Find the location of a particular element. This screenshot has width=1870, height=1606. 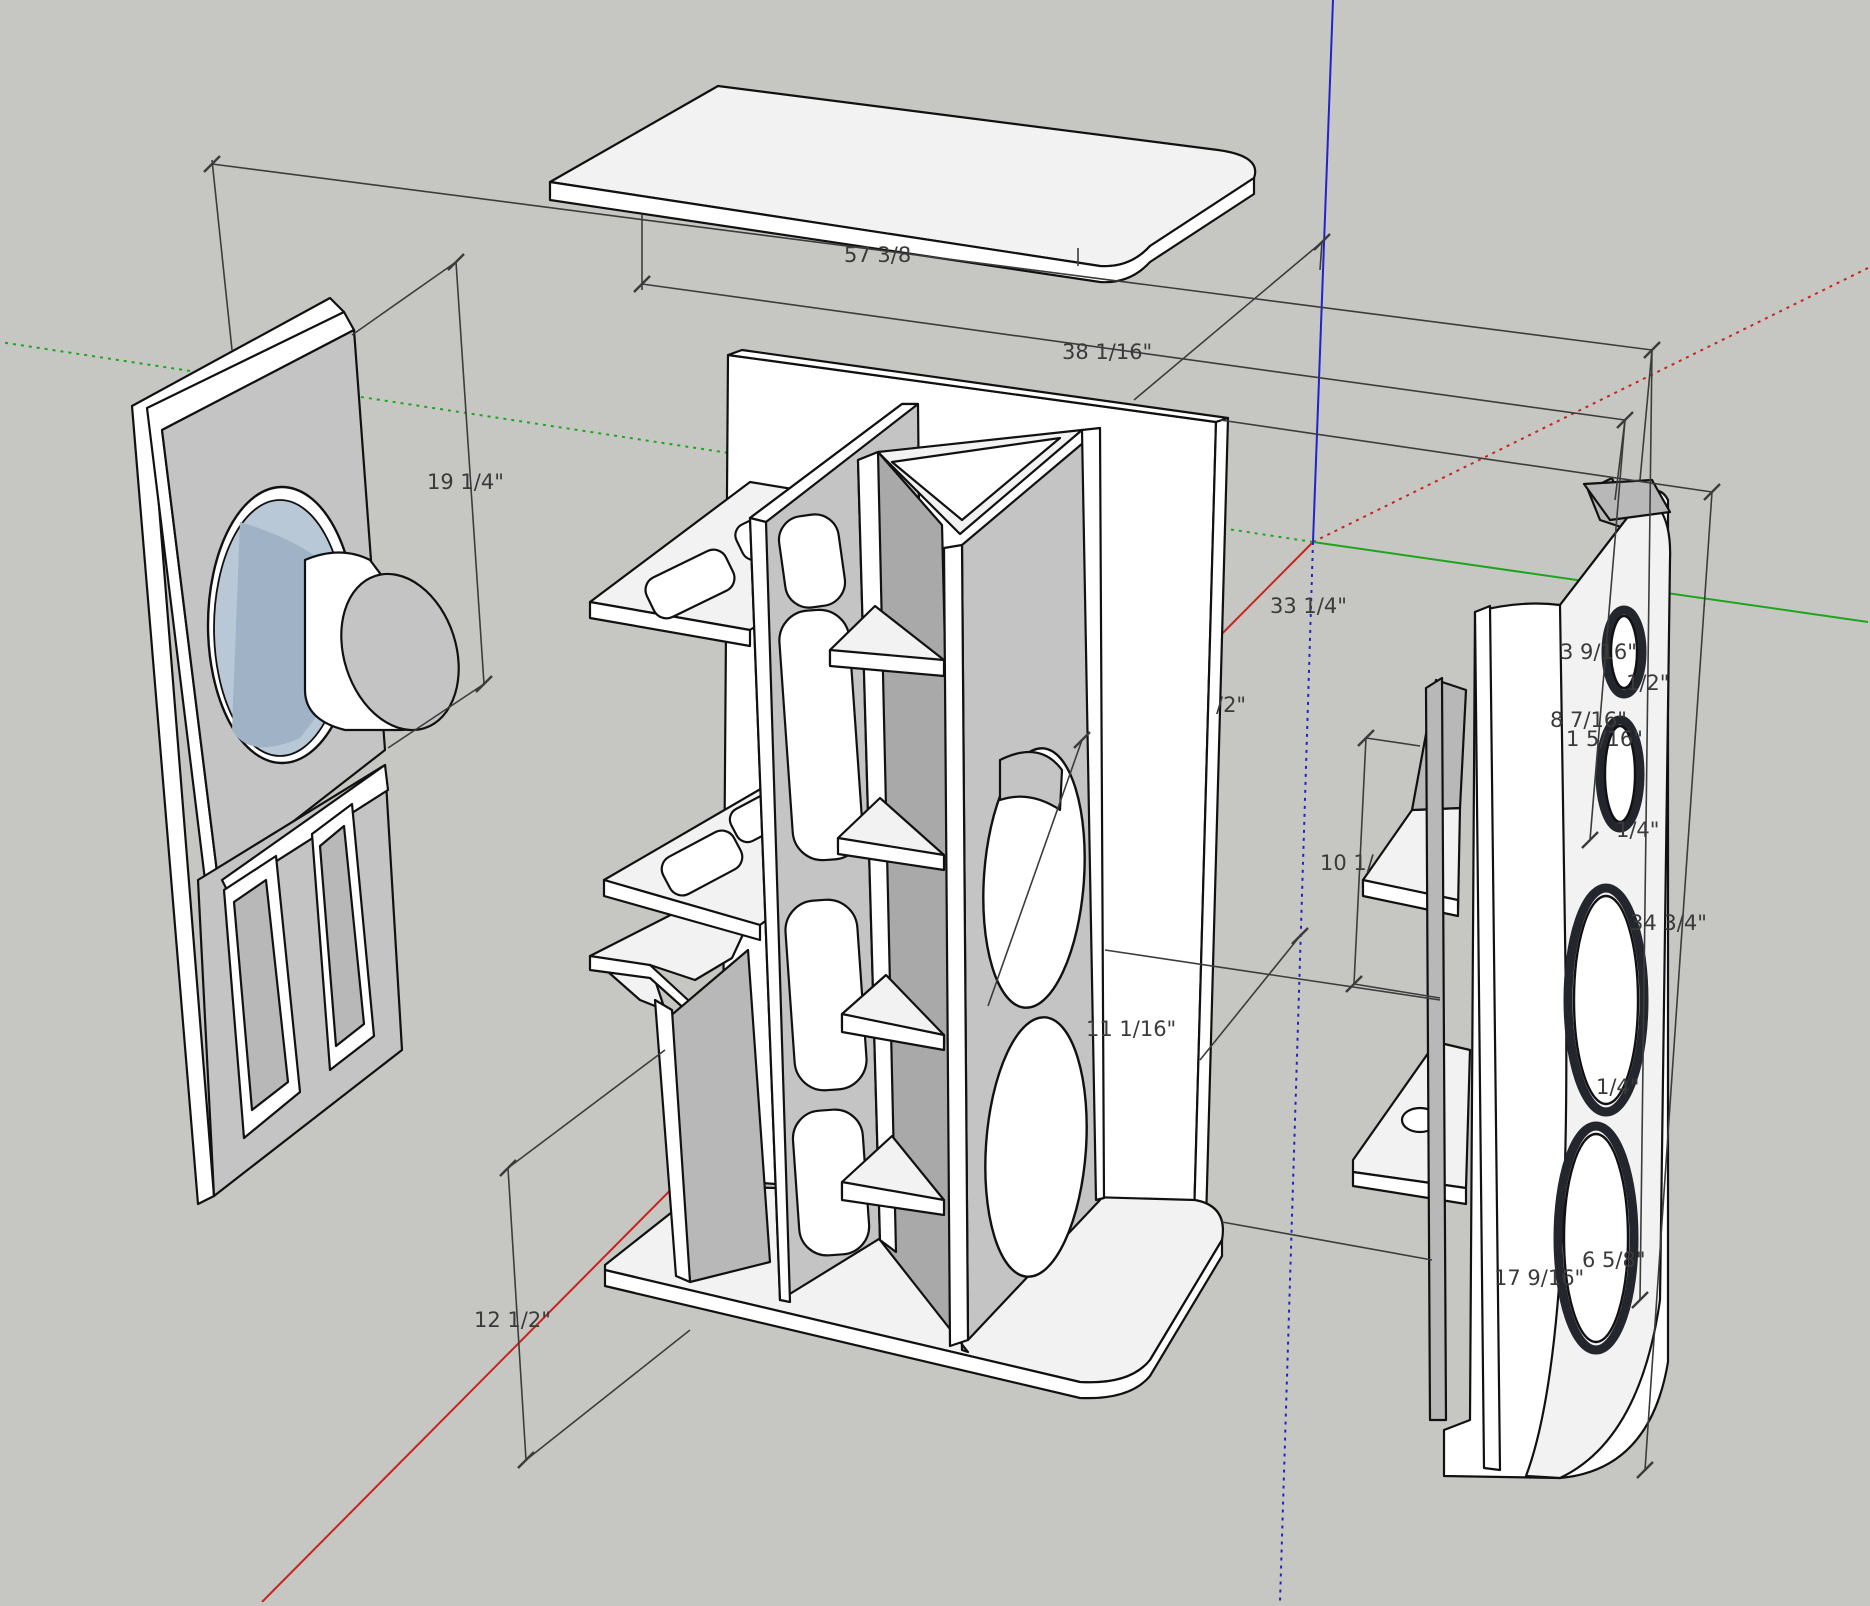

label-port-spacing: 11 1/16" is located at coordinates (1131, 1029).